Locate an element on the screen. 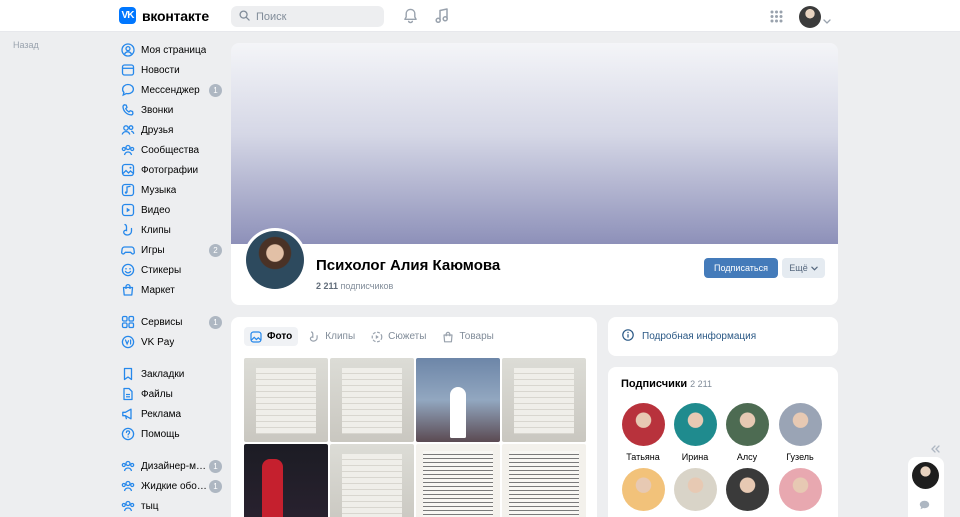 This screenshot has height=517, width=960. sidebar-item-label: Игры is located at coordinates (153, 250).